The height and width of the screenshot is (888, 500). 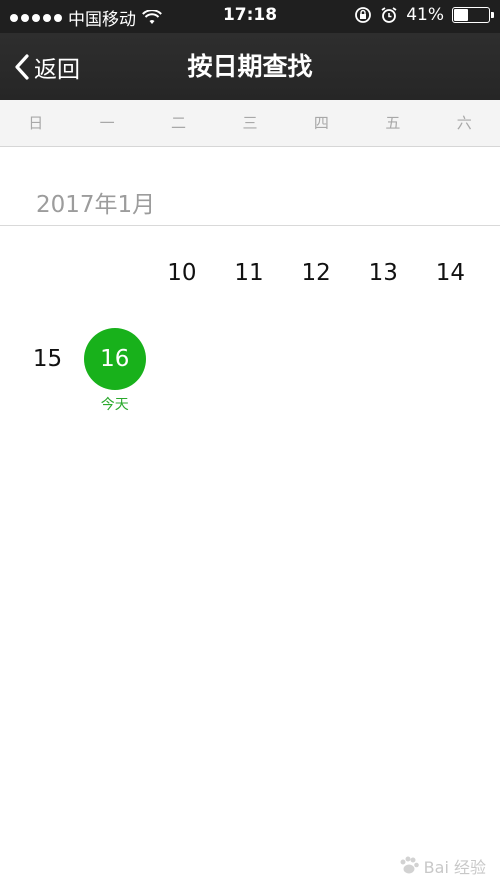 What do you see at coordinates (316, 285) in the screenshot?
I see `day-cell-12: 12` at bounding box center [316, 285].